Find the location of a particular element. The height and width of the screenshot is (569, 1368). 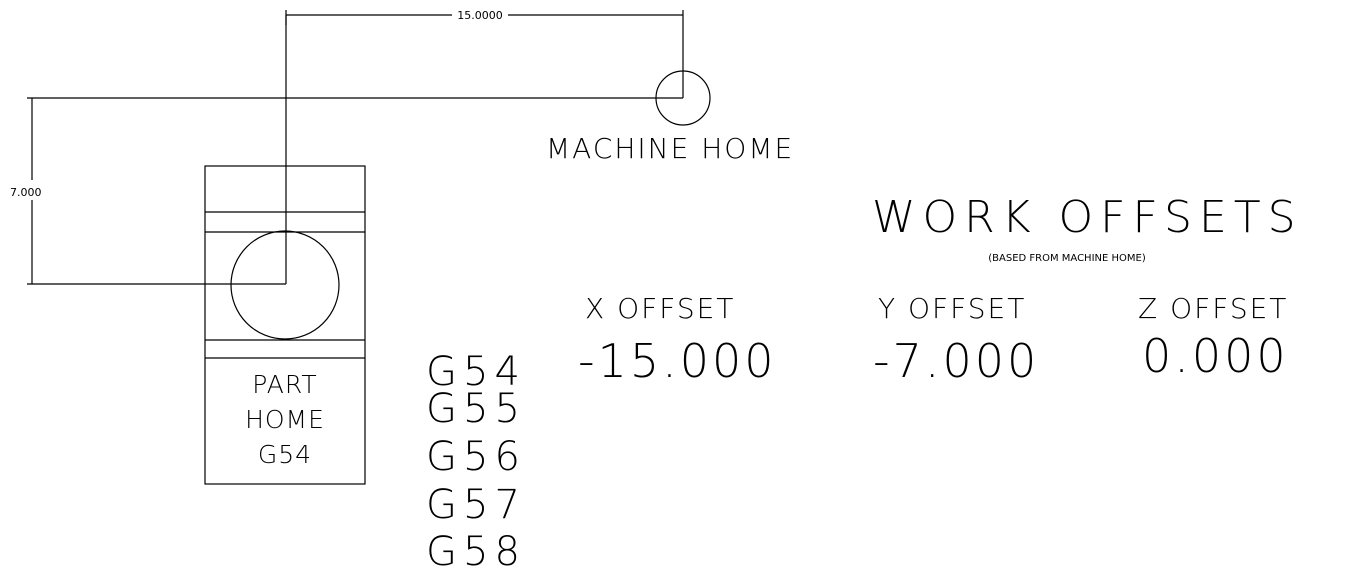

part-bore-circle is located at coordinates (285, 285).